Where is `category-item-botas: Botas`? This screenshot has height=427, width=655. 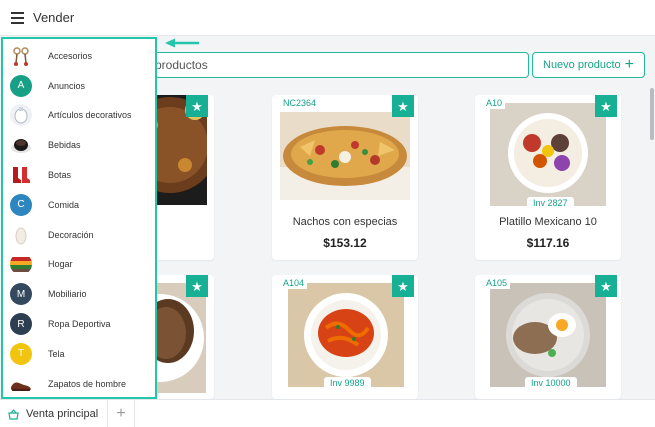
category-item-botas: Botas is located at coordinates (79, 175).